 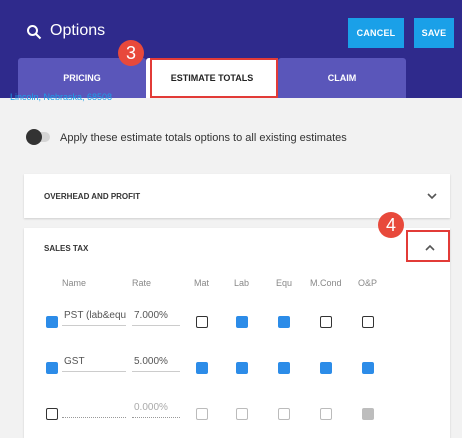 What do you see at coordinates (368, 283) in the screenshot?
I see `col-op: O&P` at bounding box center [368, 283].